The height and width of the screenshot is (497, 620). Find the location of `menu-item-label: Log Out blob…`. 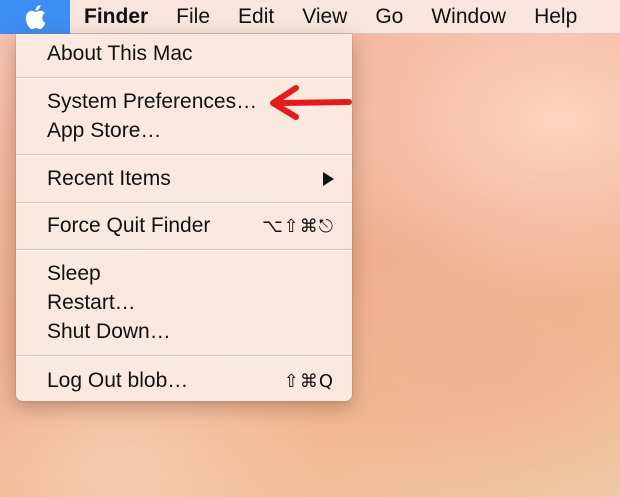

menu-item-label: Log Out blob… is located at coordinates (118, 380).